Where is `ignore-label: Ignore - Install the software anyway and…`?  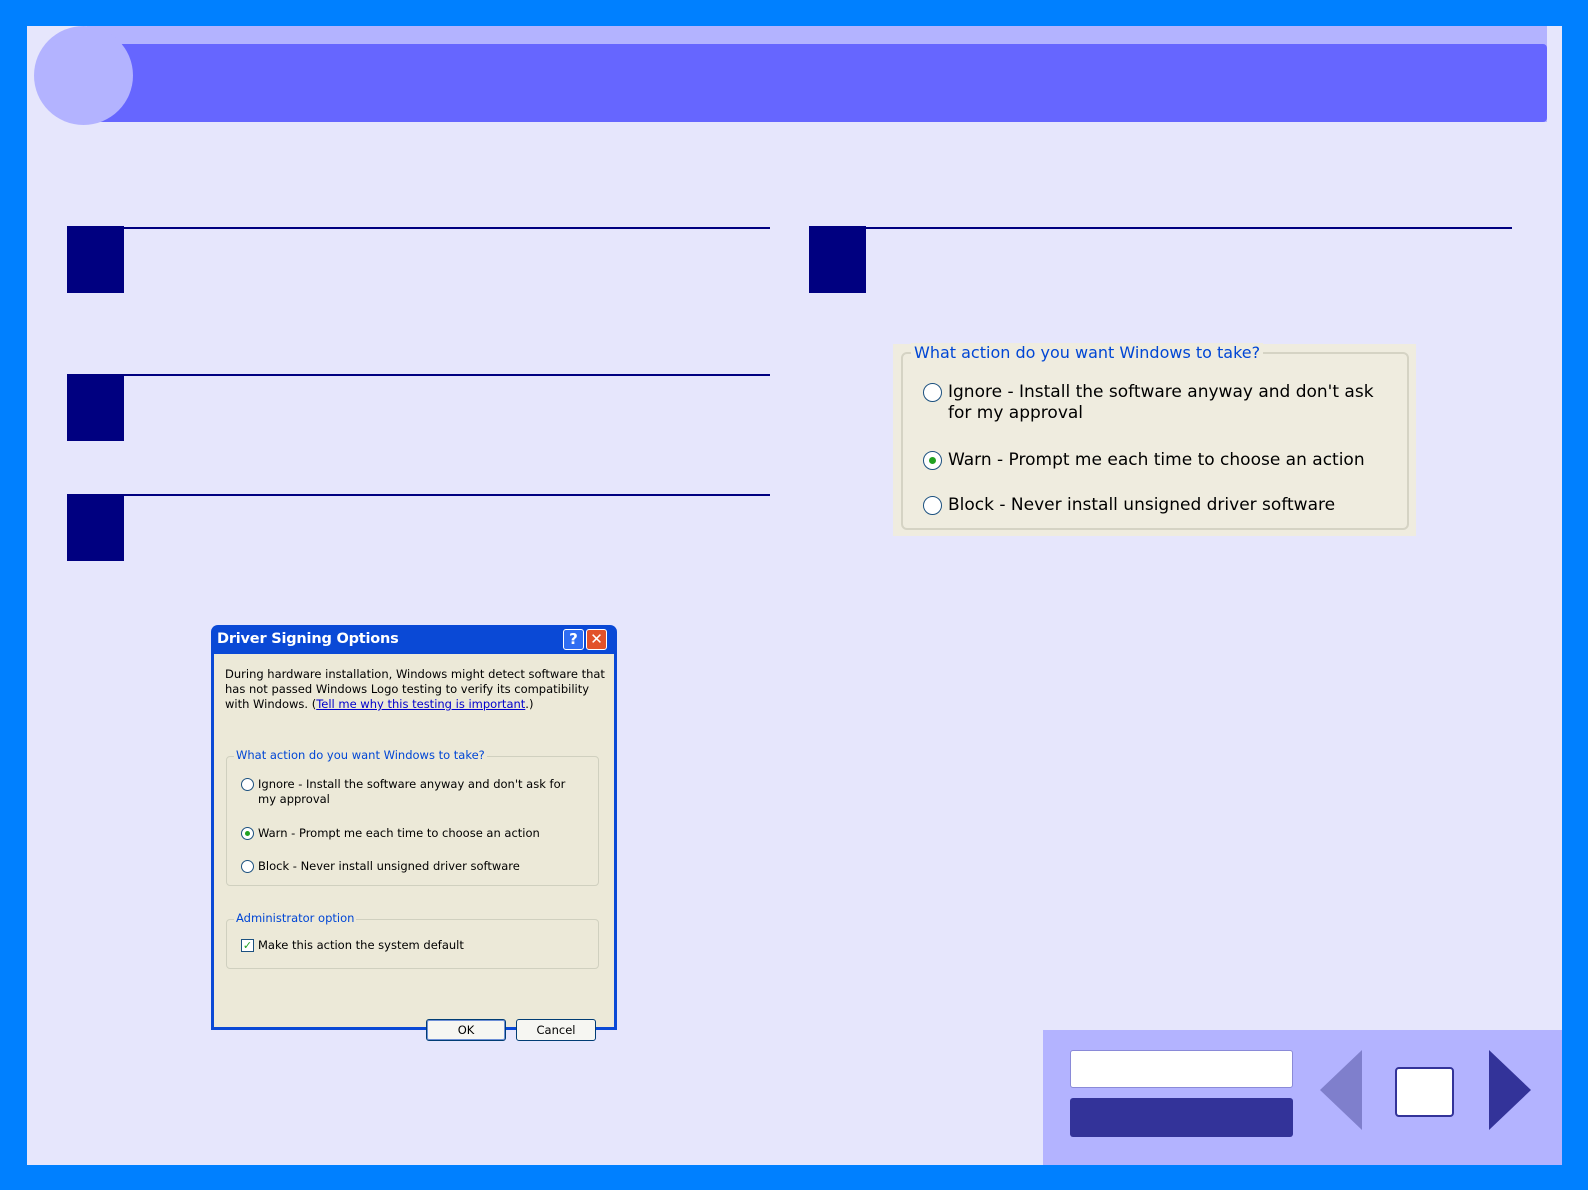
ignore-label: Ignore - Install the software anyway and… is located at coordinates (412, 791).